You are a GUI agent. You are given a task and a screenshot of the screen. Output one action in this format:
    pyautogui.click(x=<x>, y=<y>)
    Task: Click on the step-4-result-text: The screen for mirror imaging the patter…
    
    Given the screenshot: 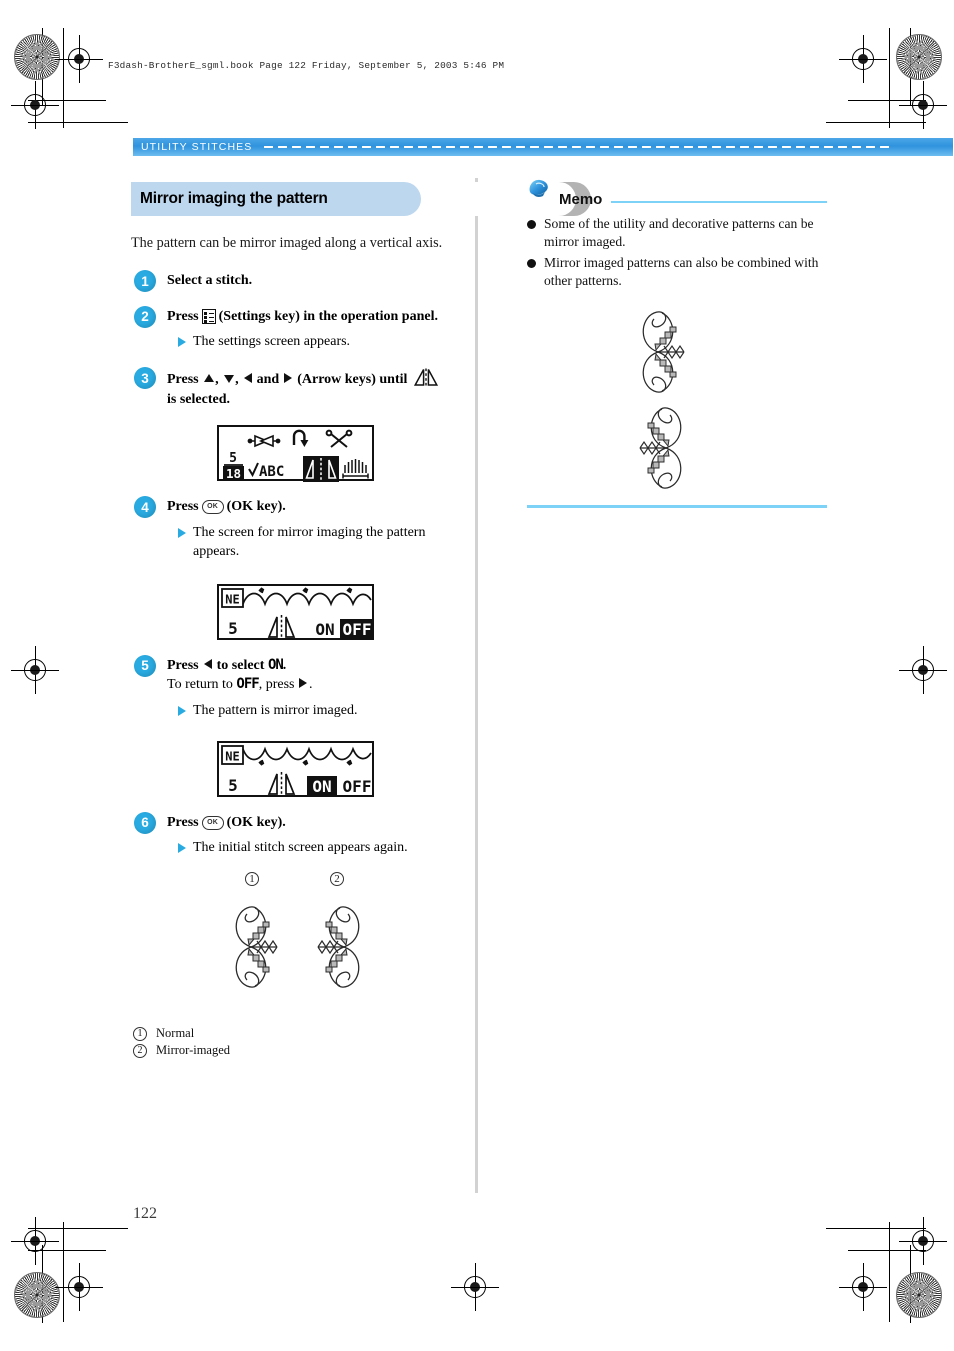 What is the action you would take?
    pyautogui.click(x=309, y=542)
    